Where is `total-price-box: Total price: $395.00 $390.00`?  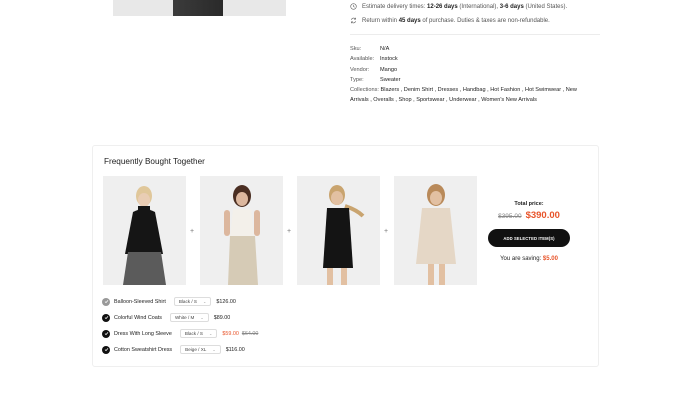
total-price-box: Total price: $395.00 $390.00 is located at coordinates (529, 211).